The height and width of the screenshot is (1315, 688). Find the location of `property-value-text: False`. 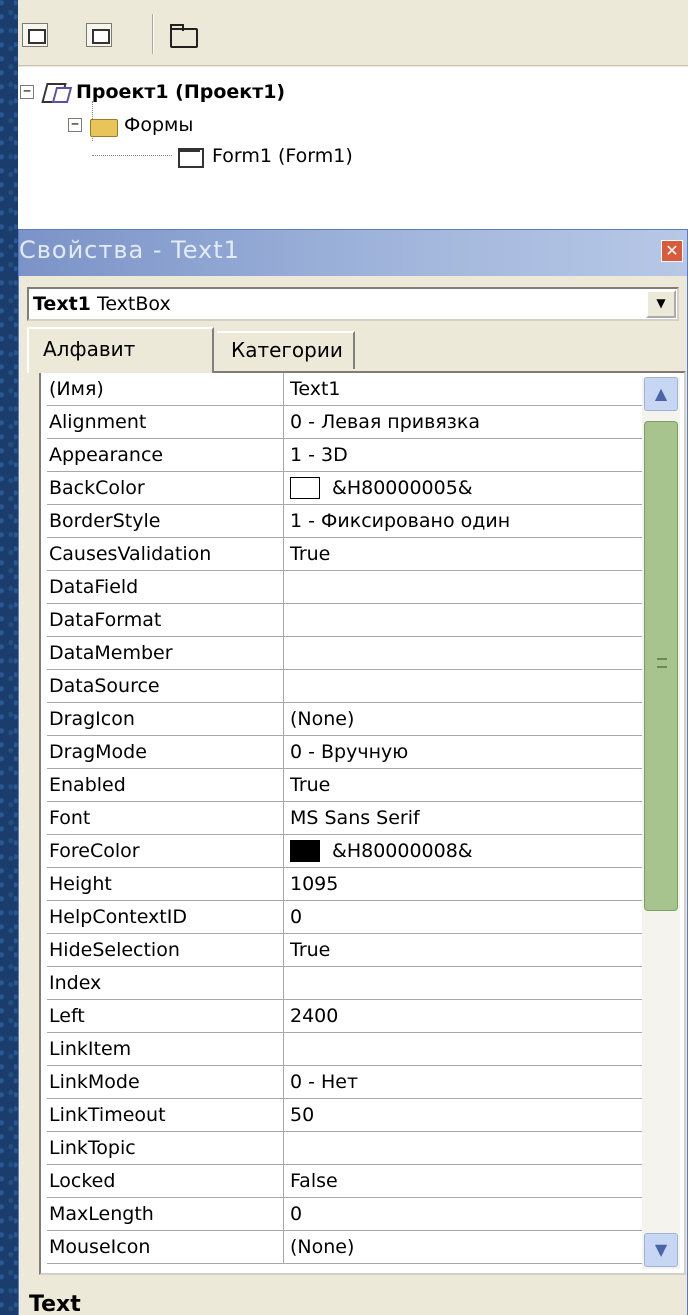

property-value-text: False is located at coordinates (314, 1181).